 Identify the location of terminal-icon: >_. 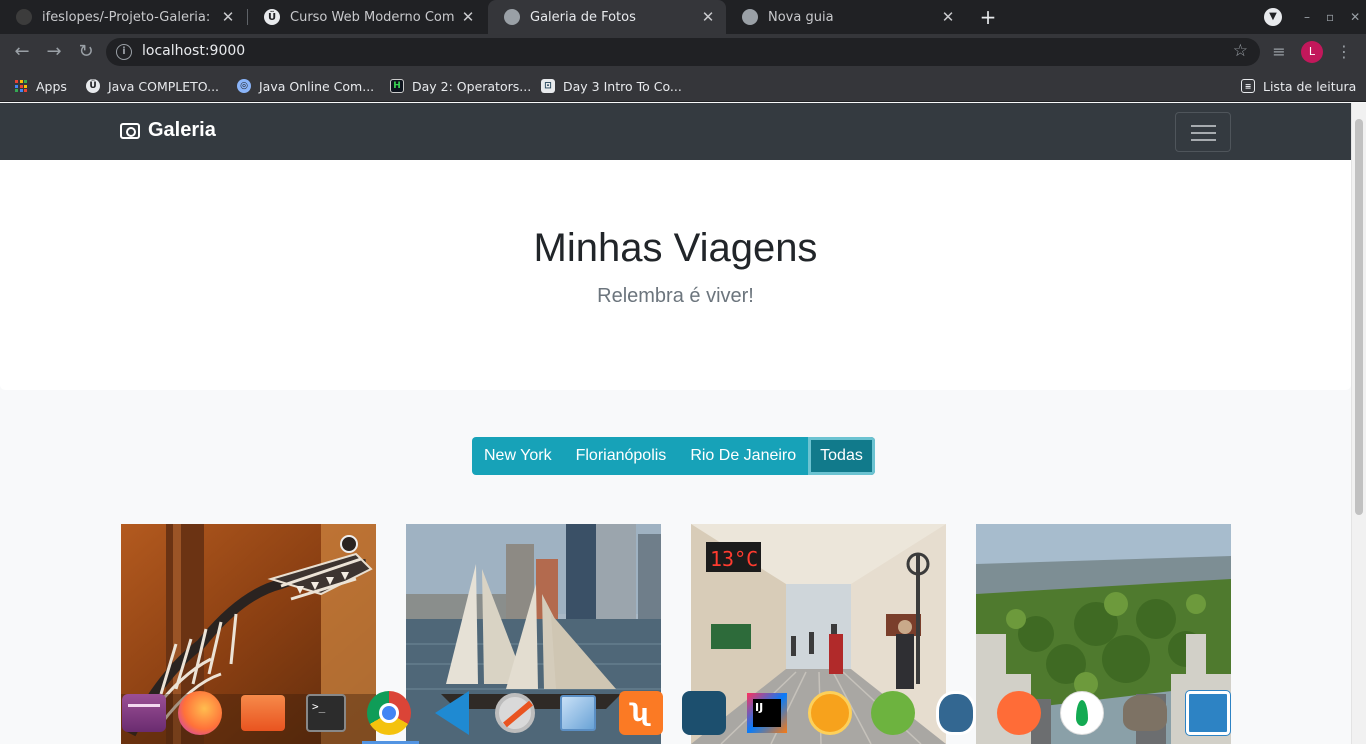
(326, 713).